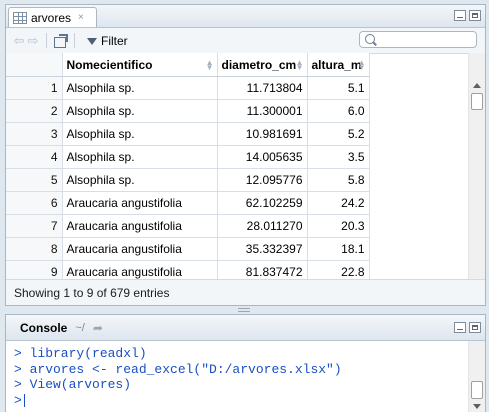 The width and height of the screenshot is (489, 412). Describe the element at coordinates (24, 400) in the screenshot. I see `text-cursor` at that location.